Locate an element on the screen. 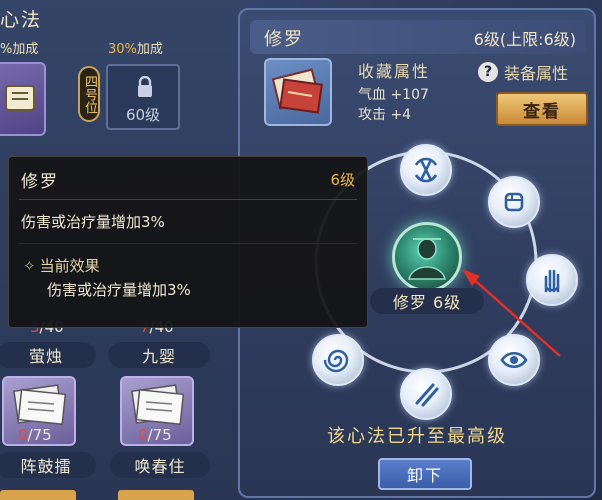 The height and width of the screenshot is (500, 602). wheel-node-fist is located at coordinates (514, 202).